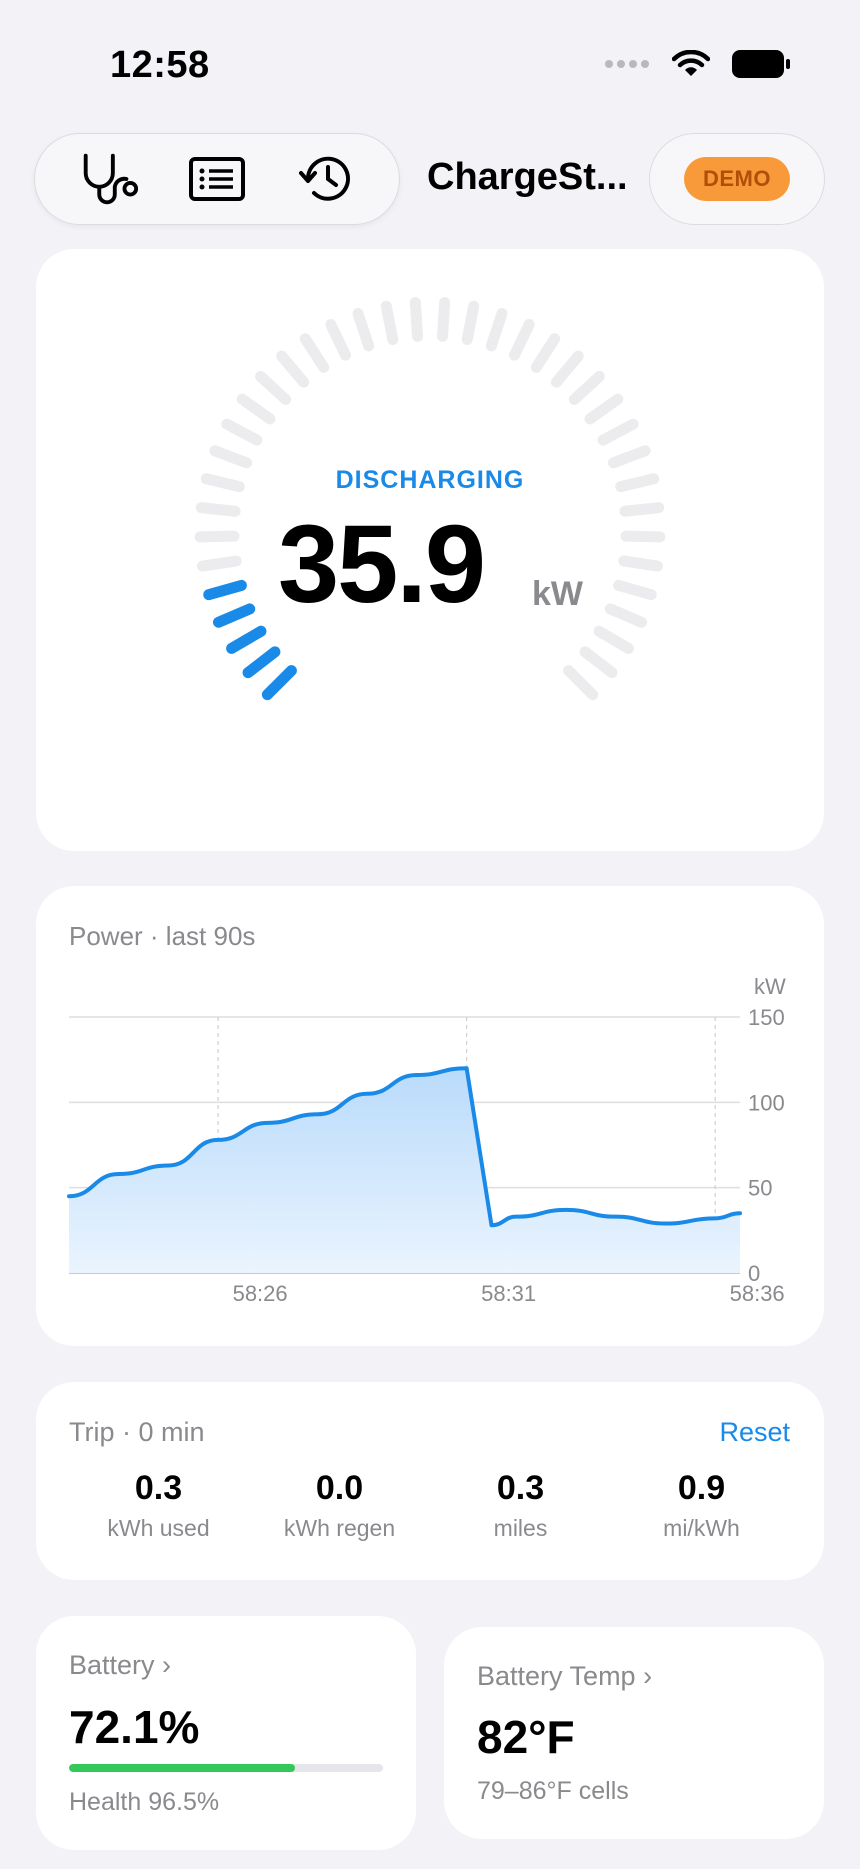  I want to click on trip-reset-button: Reset, so click(754, 1432).